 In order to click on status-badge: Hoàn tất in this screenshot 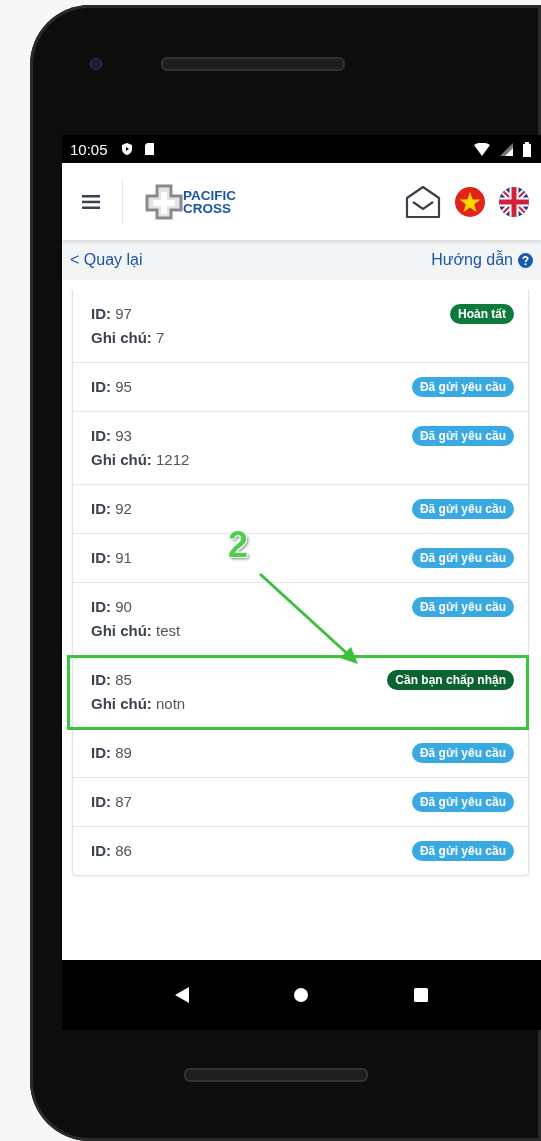, I will do `click(482, 314)`.